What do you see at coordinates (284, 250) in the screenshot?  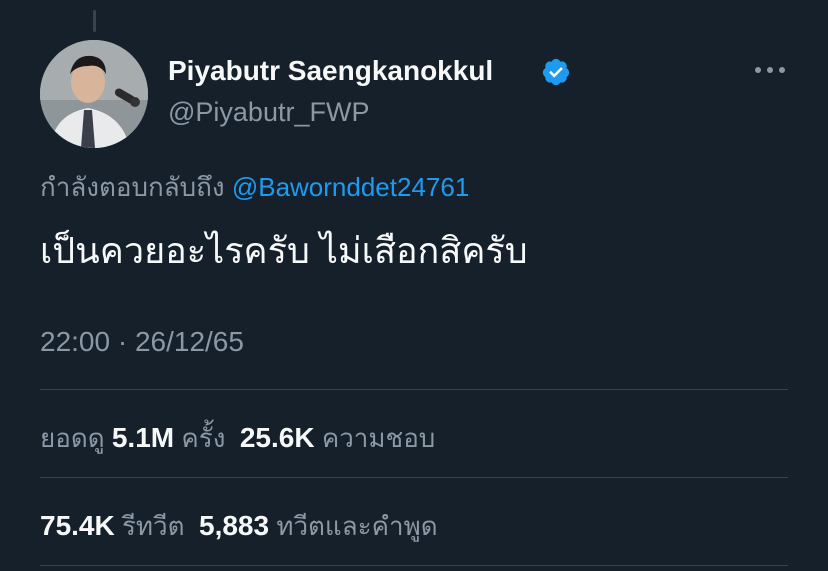 I see `tweet-text: เป็นควยอะไรครับ ไม่เสือกสิครับ` at bounding box center [284, 250].